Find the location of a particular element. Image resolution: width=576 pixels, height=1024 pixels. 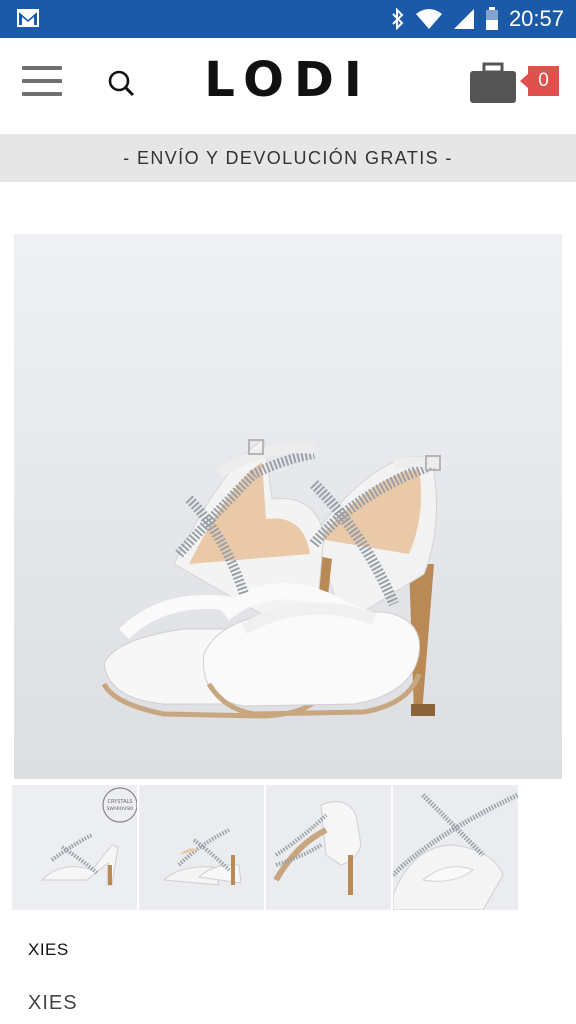

sandal-pair-front-view-image is located at coordinates (201, 847).